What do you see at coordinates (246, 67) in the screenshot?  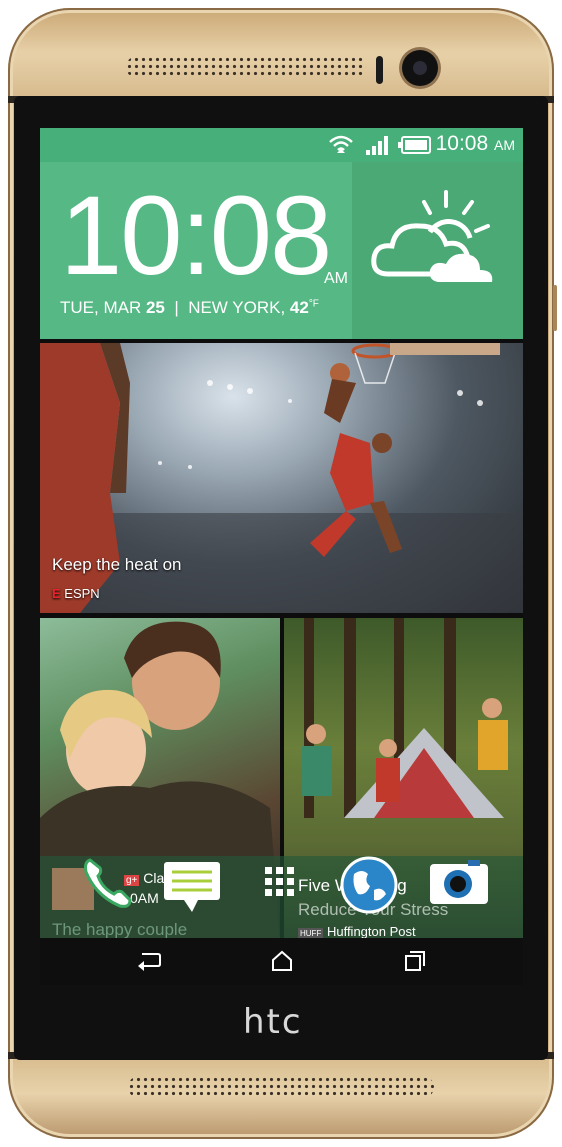 I see `top-speaker-grille` at bounding box center [246, 67].